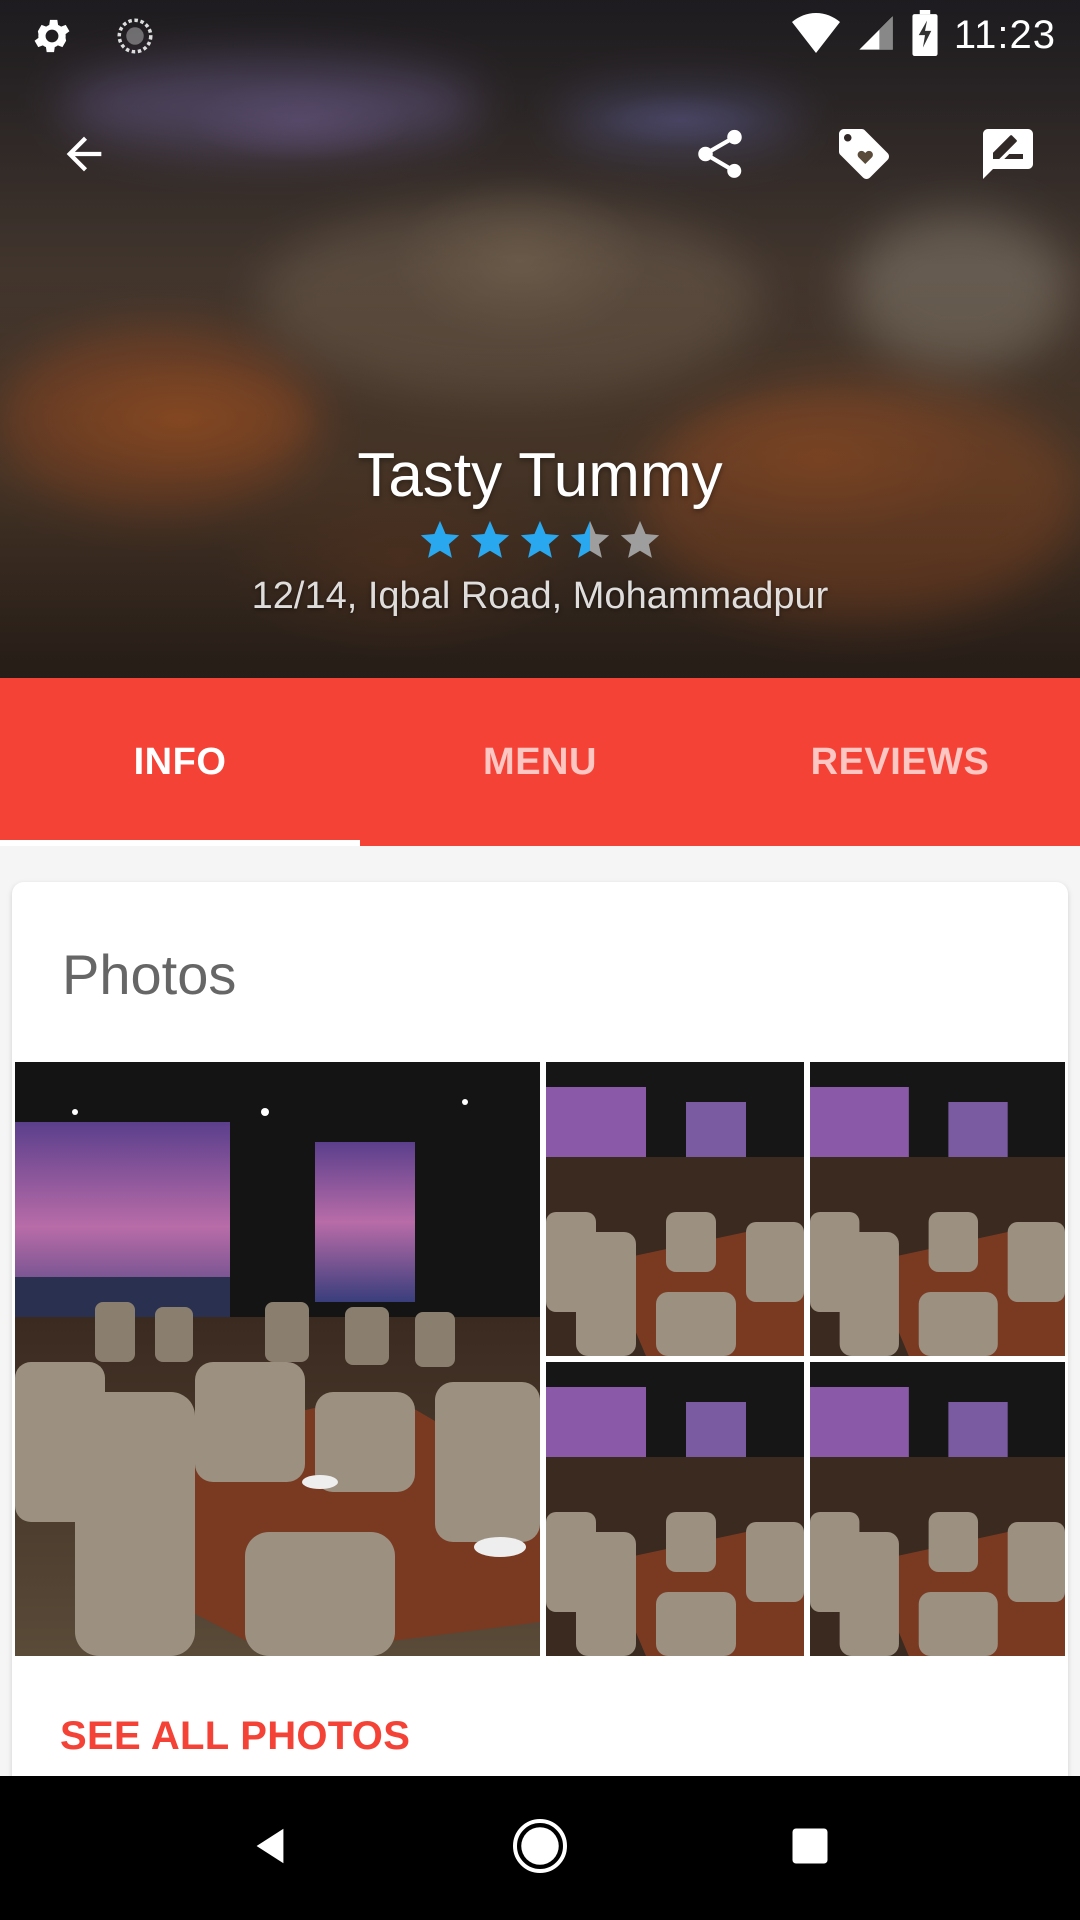 Image resolution: width=1080 pixels, height=1920 pixels. I want to click on tab-label: REVIEWS, so click(900, 761).